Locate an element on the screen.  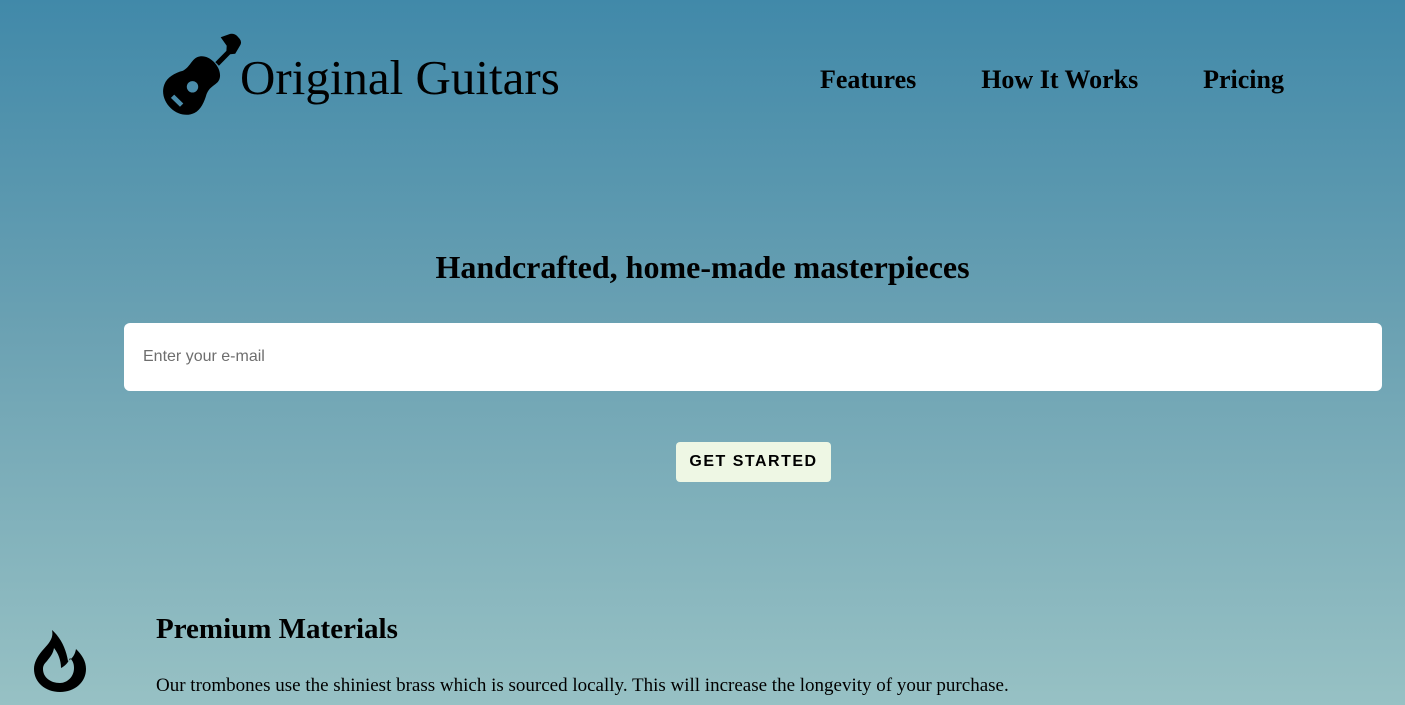
nav-link-how-it-works: How It Works is located at coordinates (1059, 80).